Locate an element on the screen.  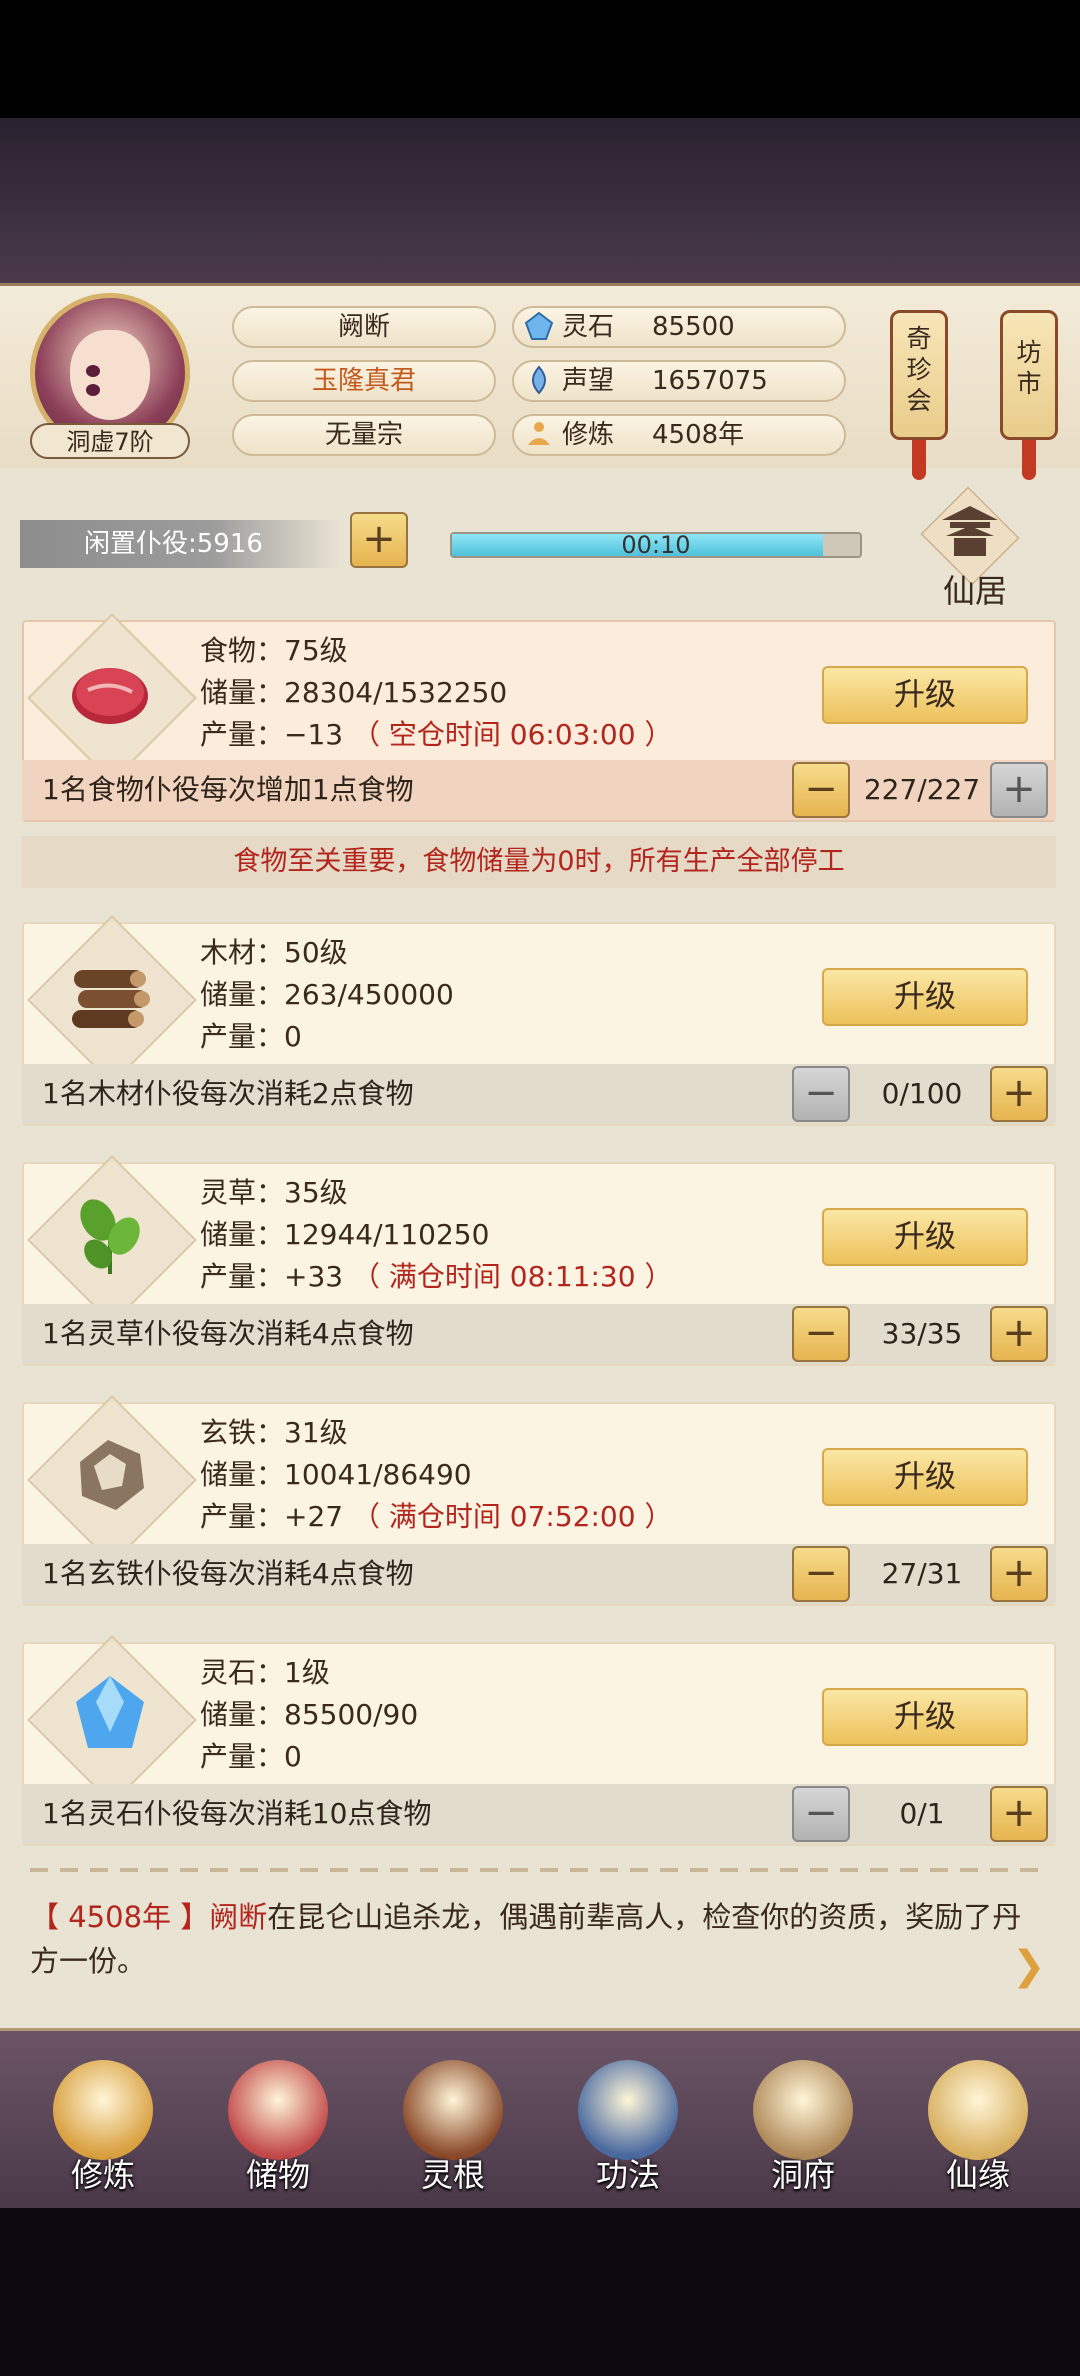
stat-label: 灵石 is located at coordinates (588, 327).